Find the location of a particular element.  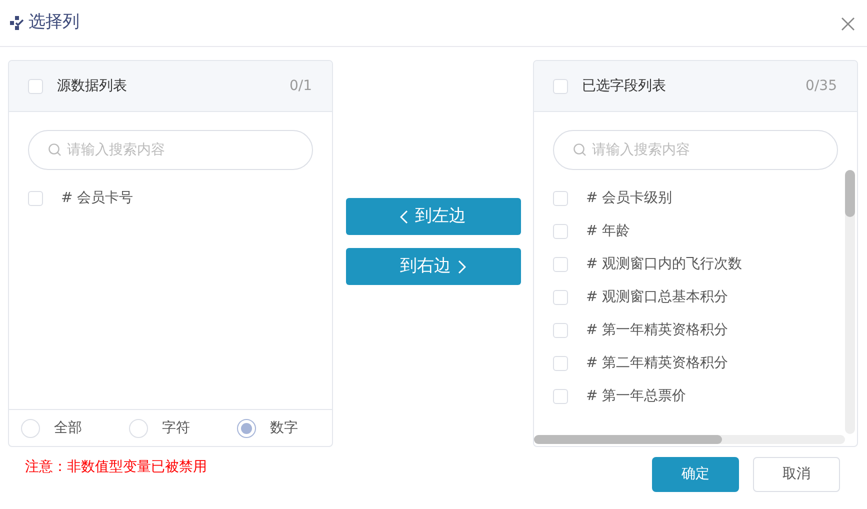

window-title: 选择列 is located at coordinates (54, 22).